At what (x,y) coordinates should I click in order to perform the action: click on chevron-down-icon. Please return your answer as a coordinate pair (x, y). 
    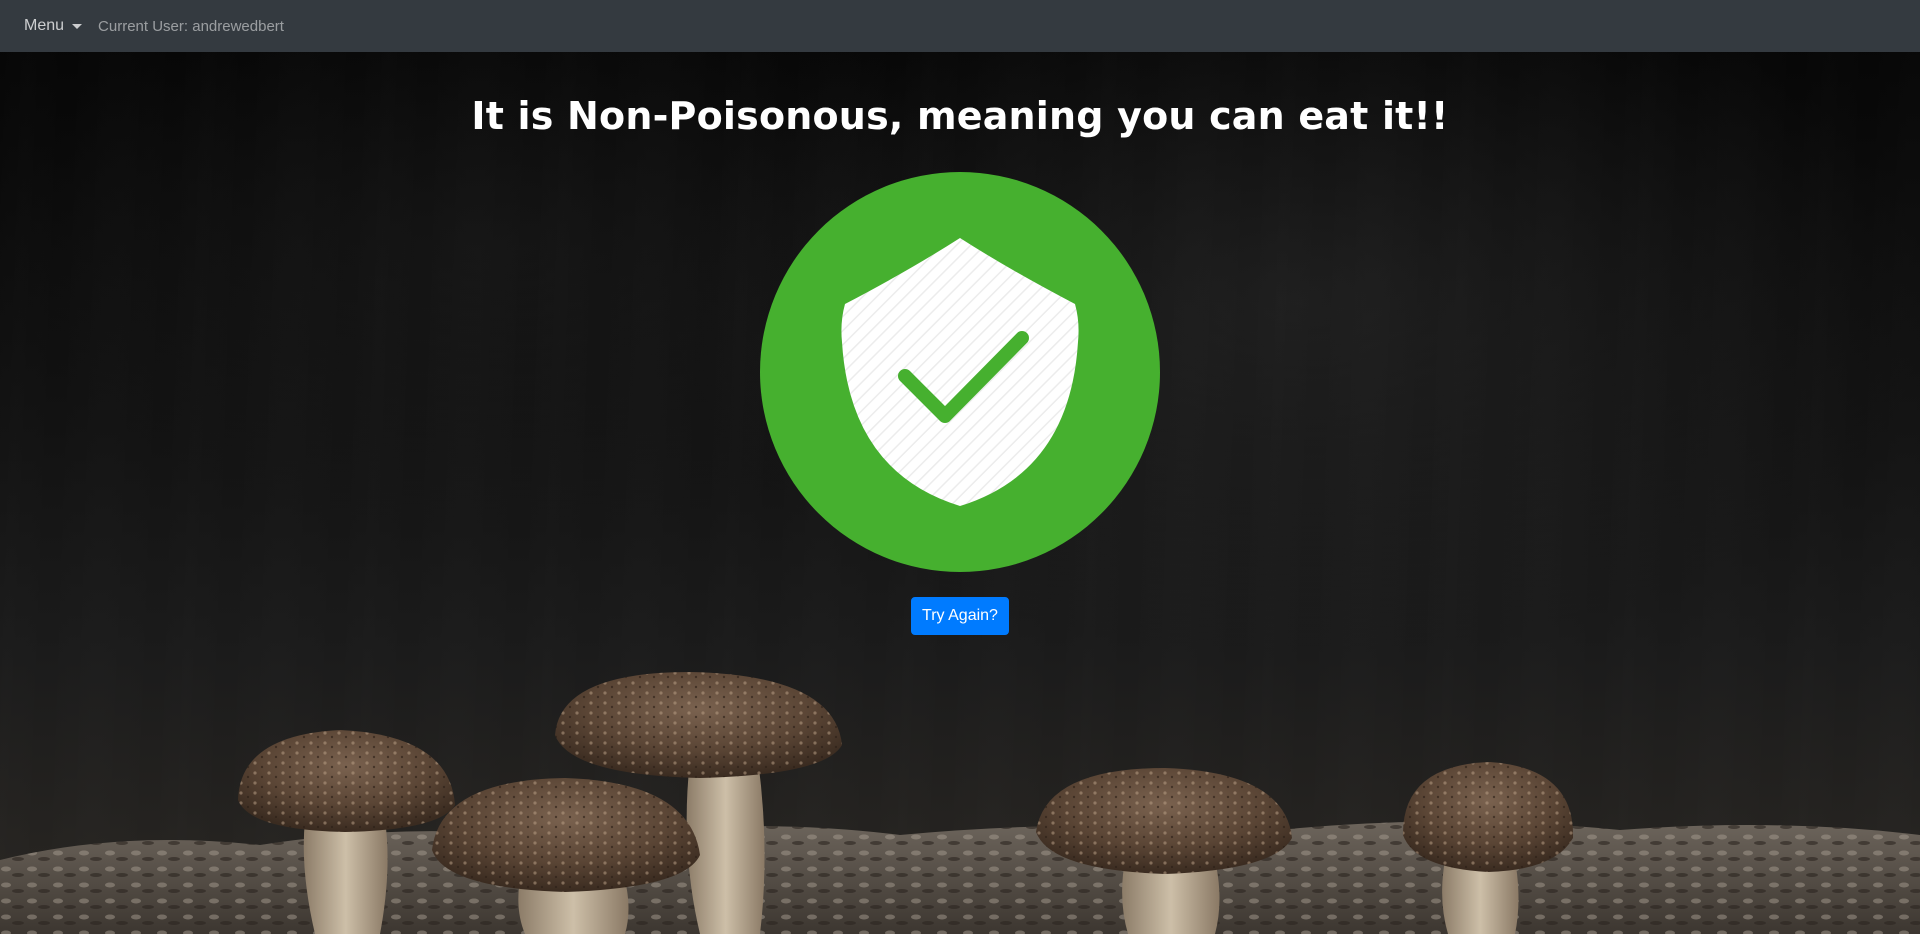
    Looking at the image, I should click on (77, 26).